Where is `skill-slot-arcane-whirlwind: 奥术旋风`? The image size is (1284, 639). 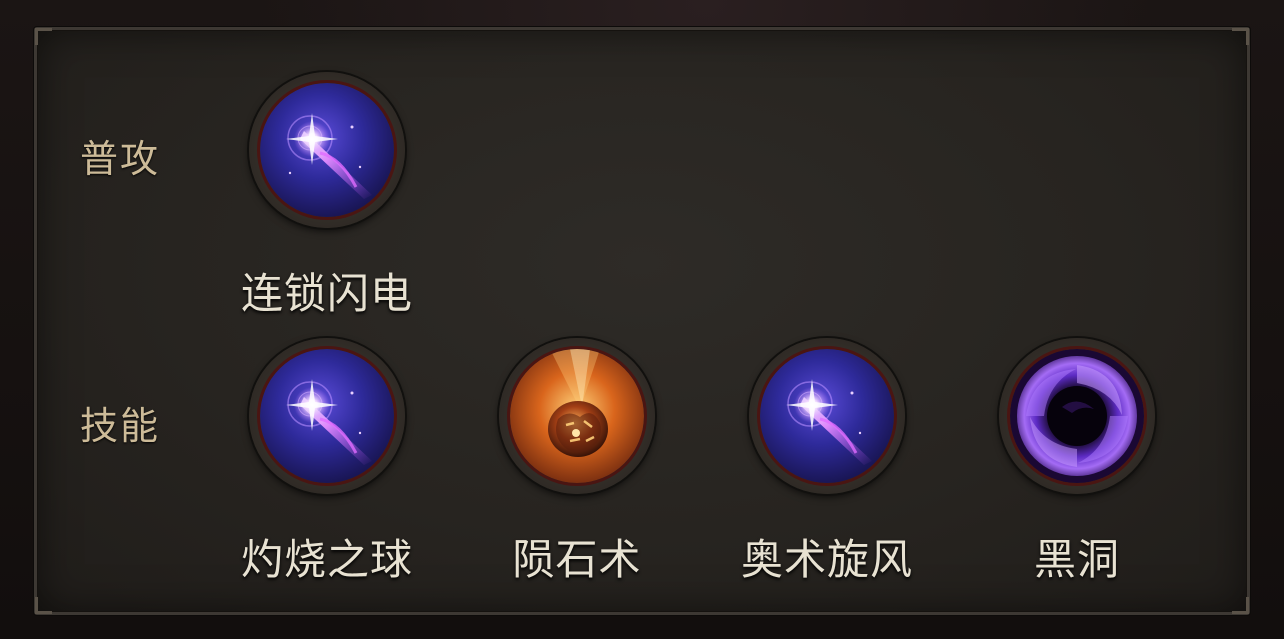
skill-slot-arcane-whirlwind: 奥术旋风 is located at coordinates (827, 462).